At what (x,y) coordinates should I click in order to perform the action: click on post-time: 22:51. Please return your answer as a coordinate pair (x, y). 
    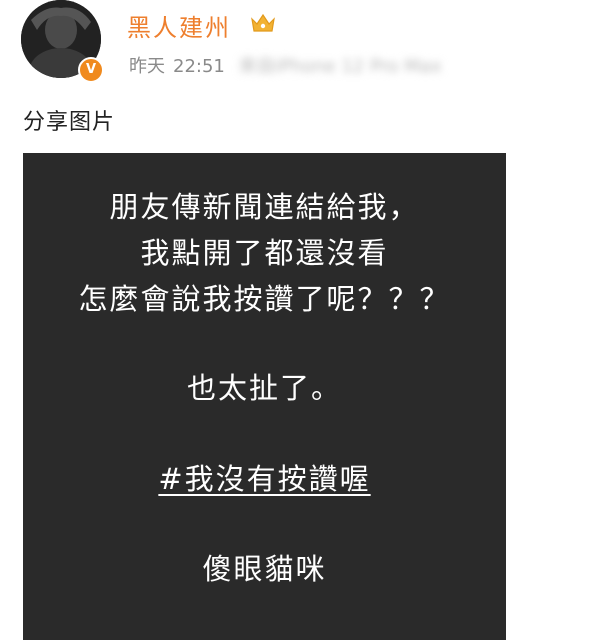
    Looking at the image, I should click on (199, 66).